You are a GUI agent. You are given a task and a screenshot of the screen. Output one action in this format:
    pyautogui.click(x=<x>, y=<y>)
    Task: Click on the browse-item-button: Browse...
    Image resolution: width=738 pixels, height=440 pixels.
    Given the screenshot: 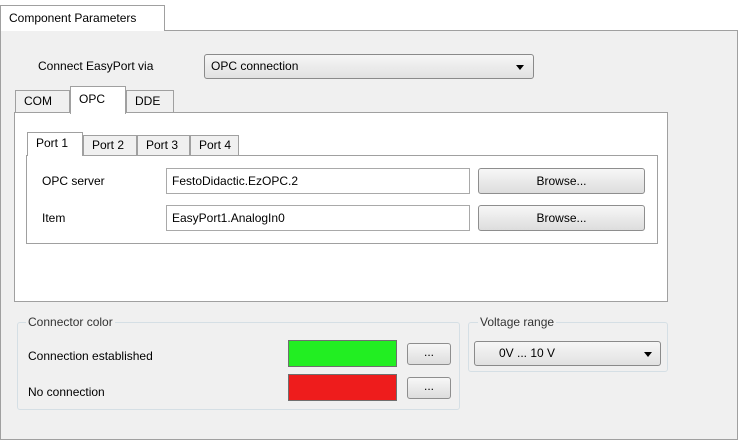 What is the action you would take?
    pyautogui.click(x=561, y=218)
    